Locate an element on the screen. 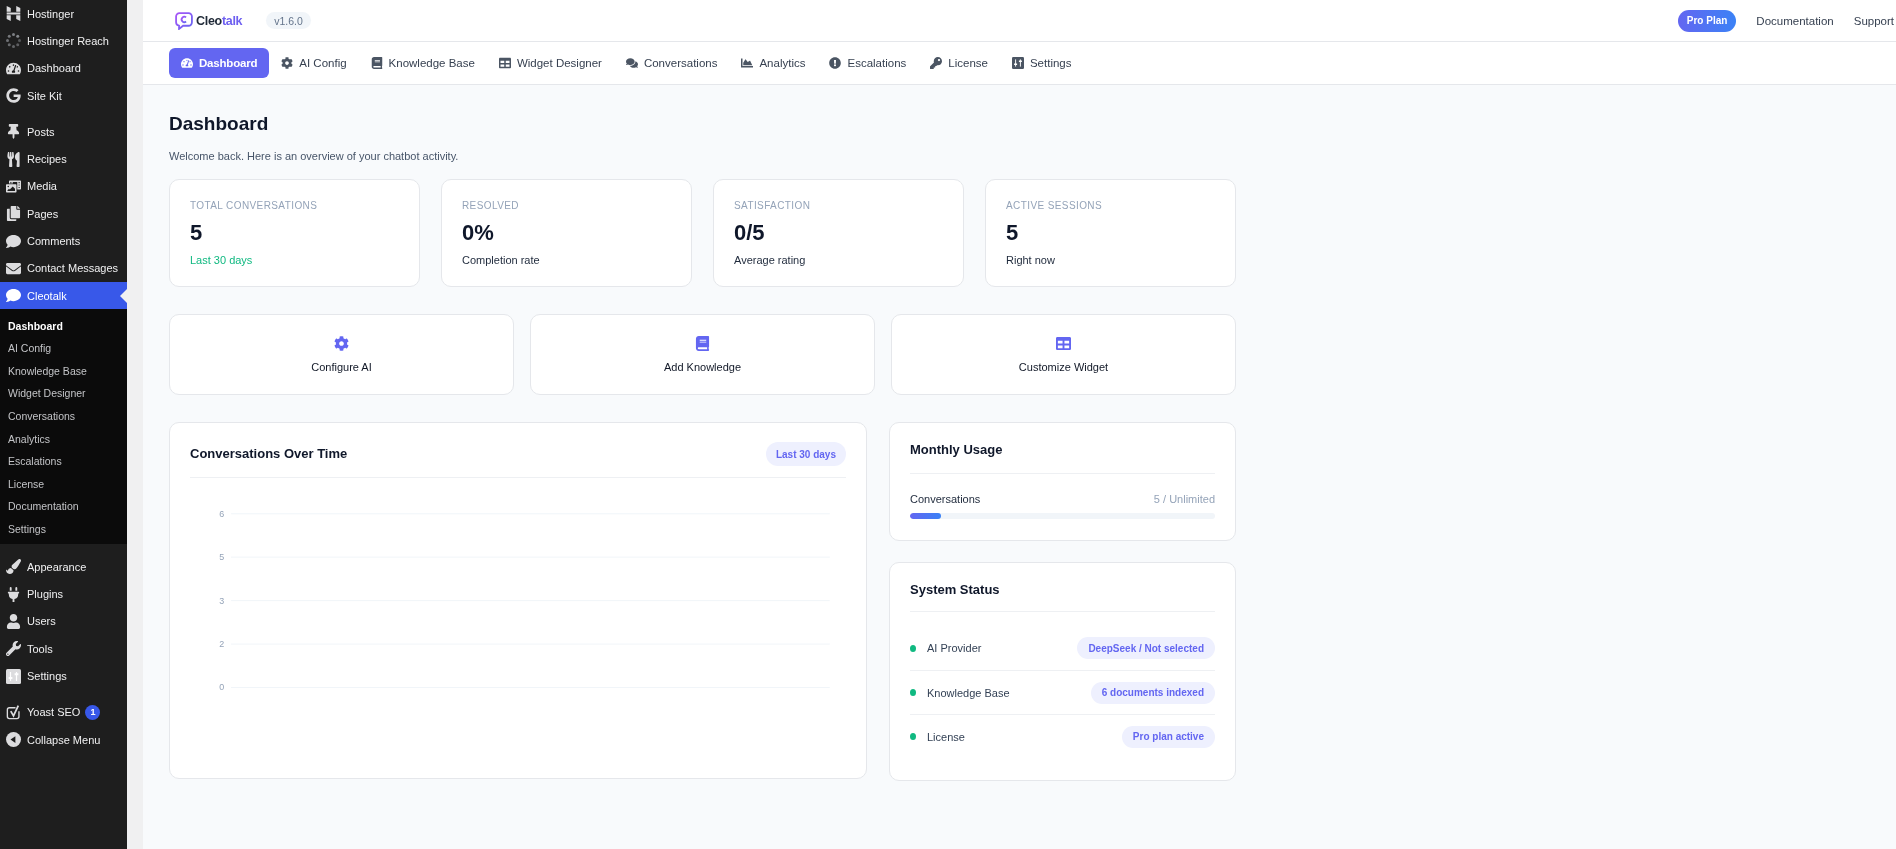  submenu-item: Analytics is located at coordinates (63, 438).